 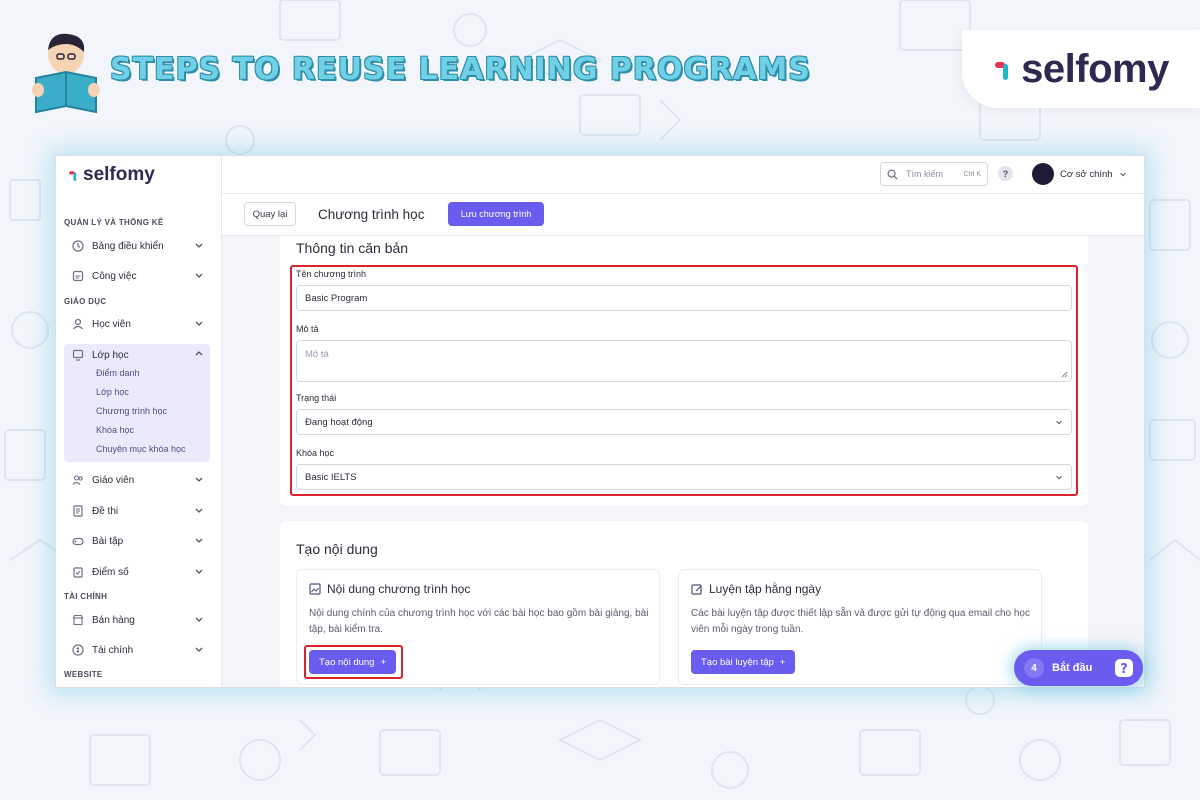 I want to click on sidebar-item-tasks: Công việc, so click(x=137, y=276).